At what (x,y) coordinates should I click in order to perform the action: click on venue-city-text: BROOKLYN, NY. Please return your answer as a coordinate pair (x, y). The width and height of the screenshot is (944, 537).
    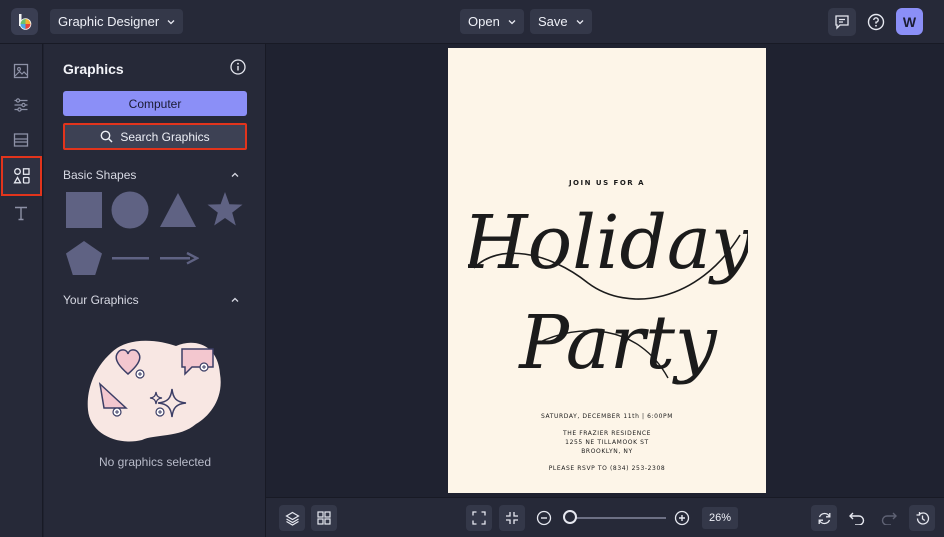
    Looking at the image, I should click on (607, 451).